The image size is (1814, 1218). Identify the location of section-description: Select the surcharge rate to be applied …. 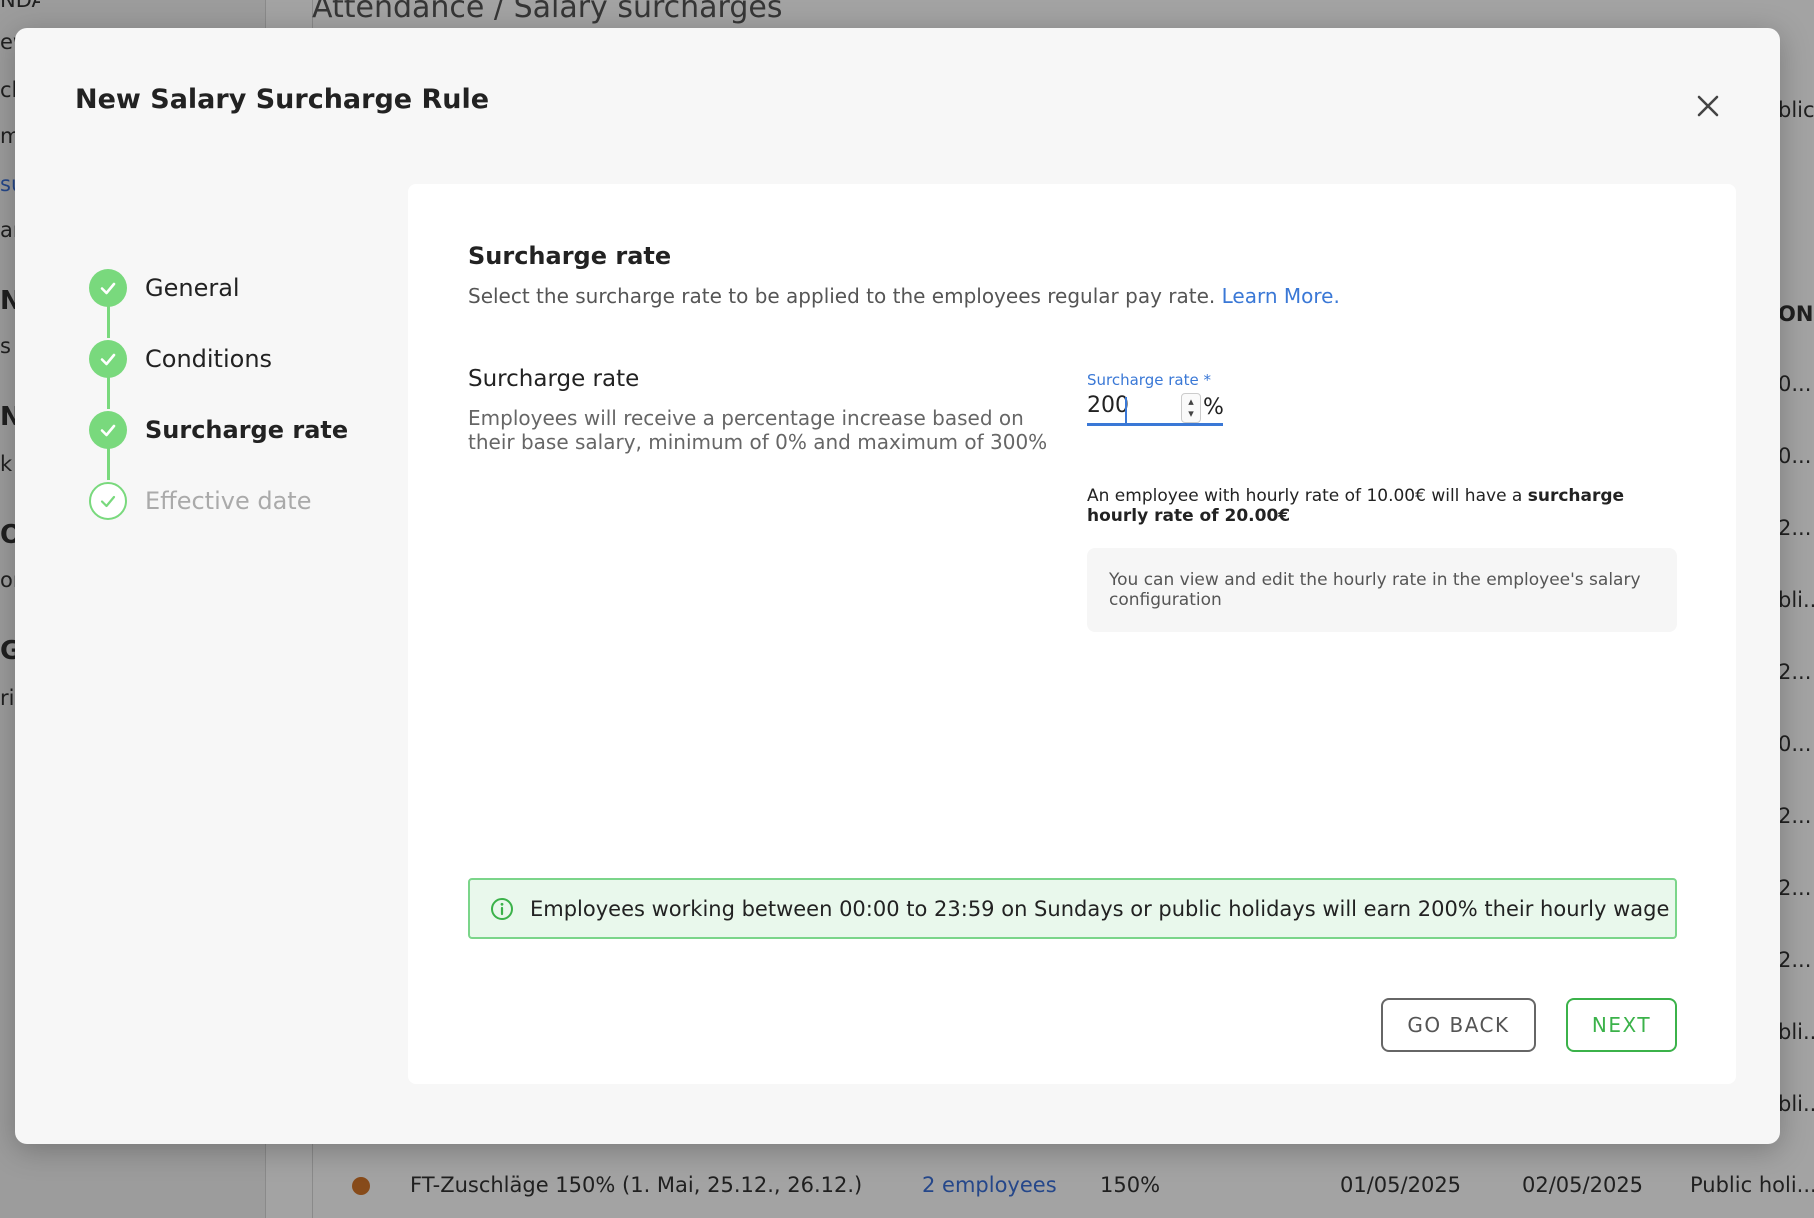
(904, 296).